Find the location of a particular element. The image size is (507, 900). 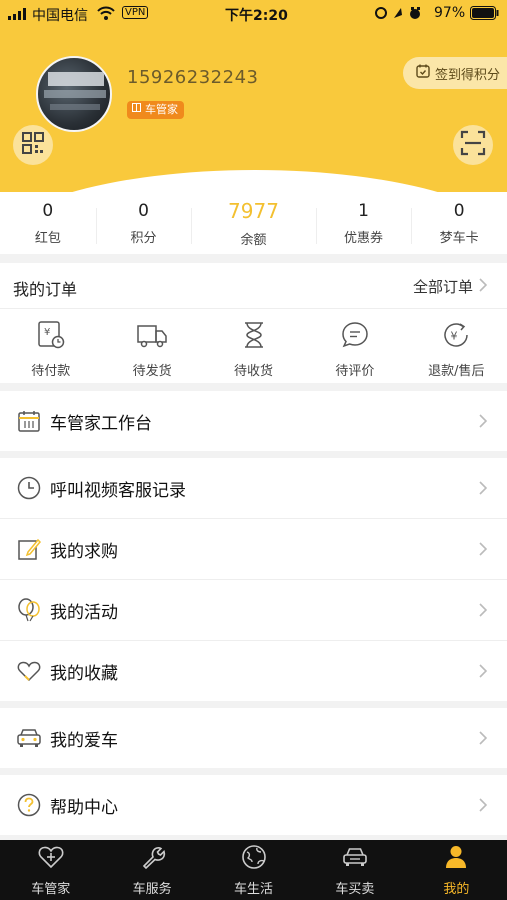

bottom-tab-bar: 车管家 车服务 车生活 车买卖 我的 is located at coordinates (253, 870).